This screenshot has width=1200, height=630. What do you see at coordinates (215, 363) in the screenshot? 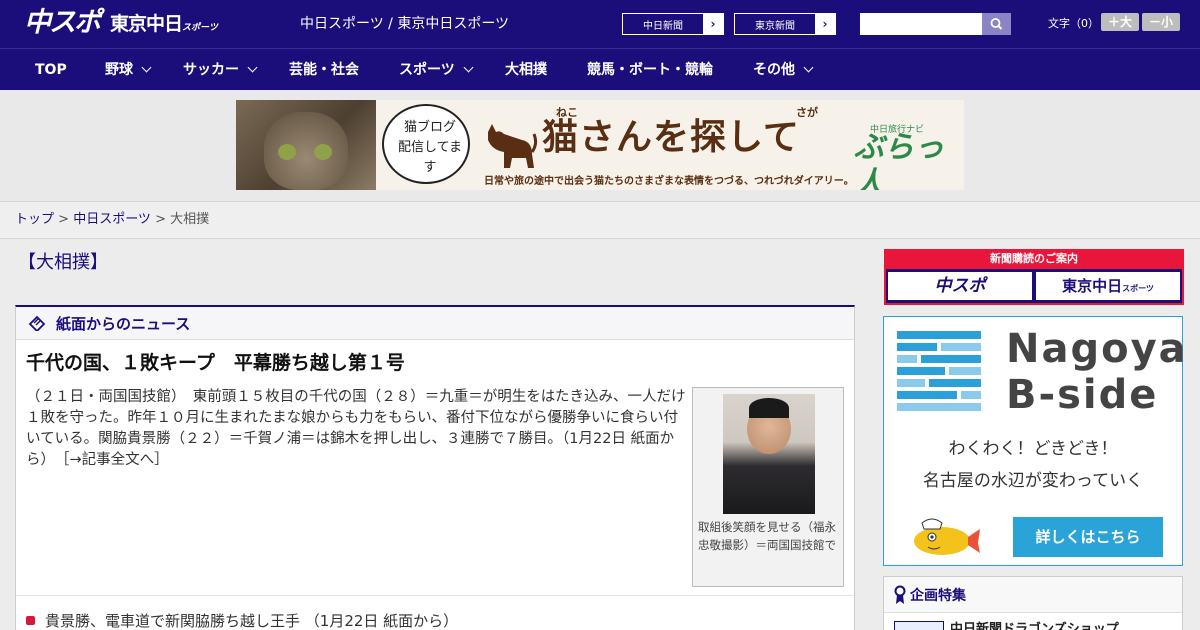
I see `article-headline: 千代の国、１敗キープ 平幕勝ち越し第１号` at bounding box center [215, 363].